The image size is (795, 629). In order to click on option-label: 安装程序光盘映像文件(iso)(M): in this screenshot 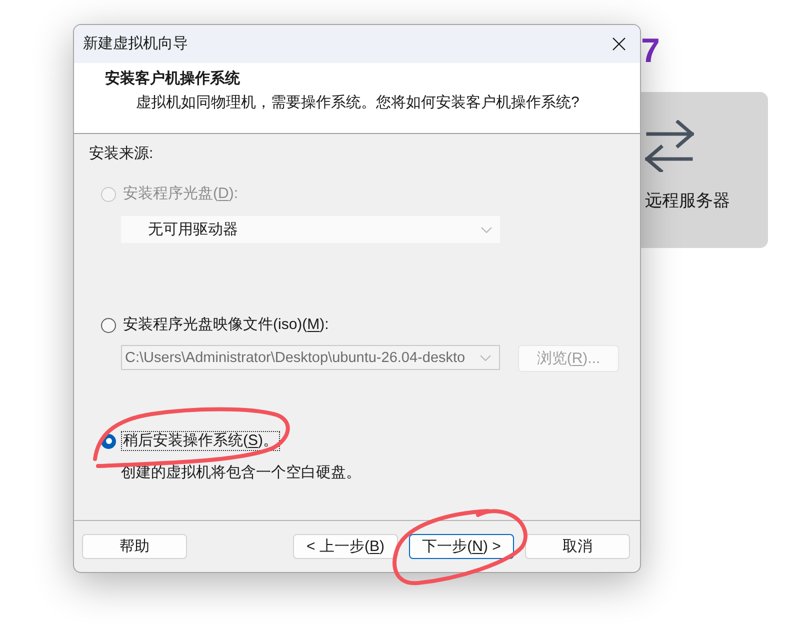, I will do `click(226, 325)`.